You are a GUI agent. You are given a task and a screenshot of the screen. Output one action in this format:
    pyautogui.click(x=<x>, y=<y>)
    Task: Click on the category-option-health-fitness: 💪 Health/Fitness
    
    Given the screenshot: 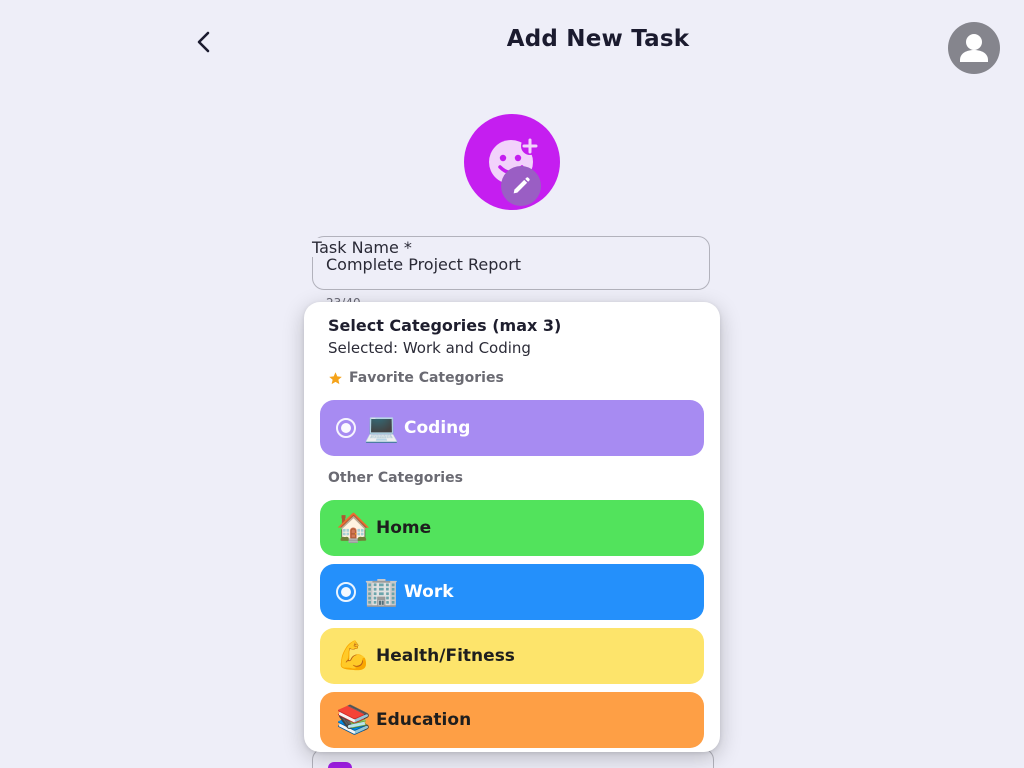 What is the action you would take?
    pyautogui.click(x=512, y=656)
    